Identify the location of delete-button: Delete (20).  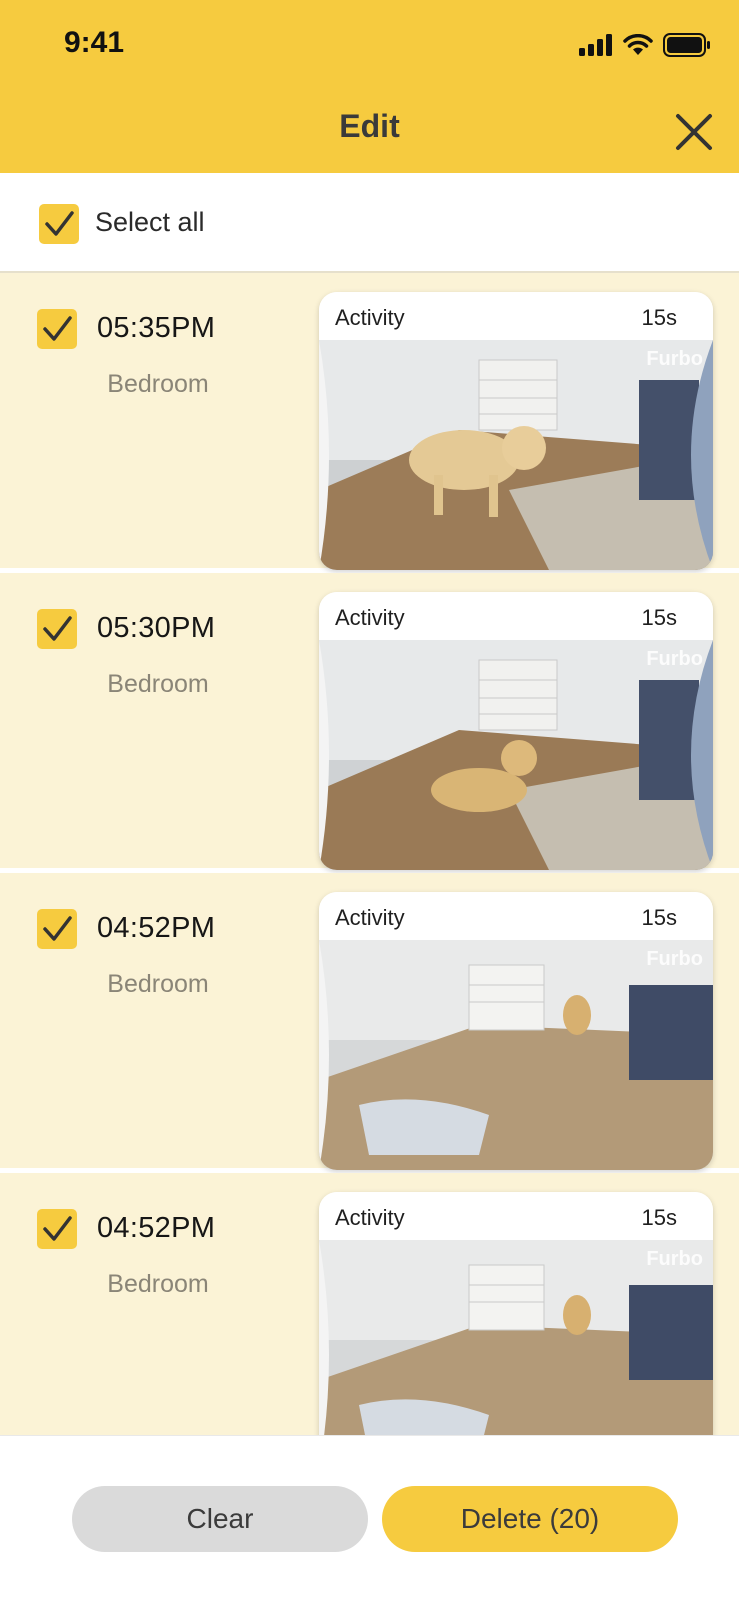
(530, 1519).